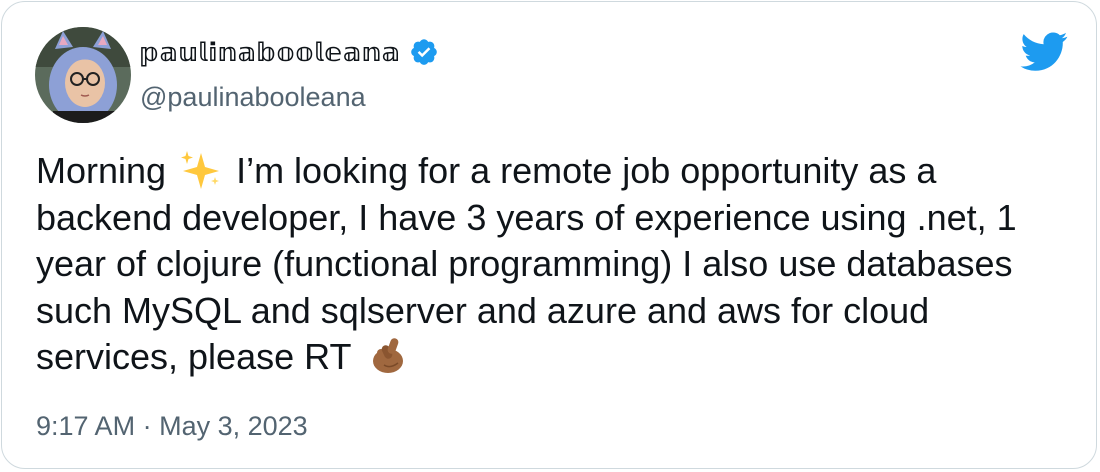 This screenshot has width=1100, height=472. I want to click on author-handle: @paulinabooleana, so click(253, 97).